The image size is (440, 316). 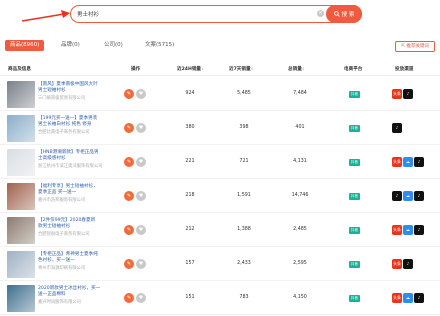 I want to click on sales-7d: 783, so click(x=244, y=297).